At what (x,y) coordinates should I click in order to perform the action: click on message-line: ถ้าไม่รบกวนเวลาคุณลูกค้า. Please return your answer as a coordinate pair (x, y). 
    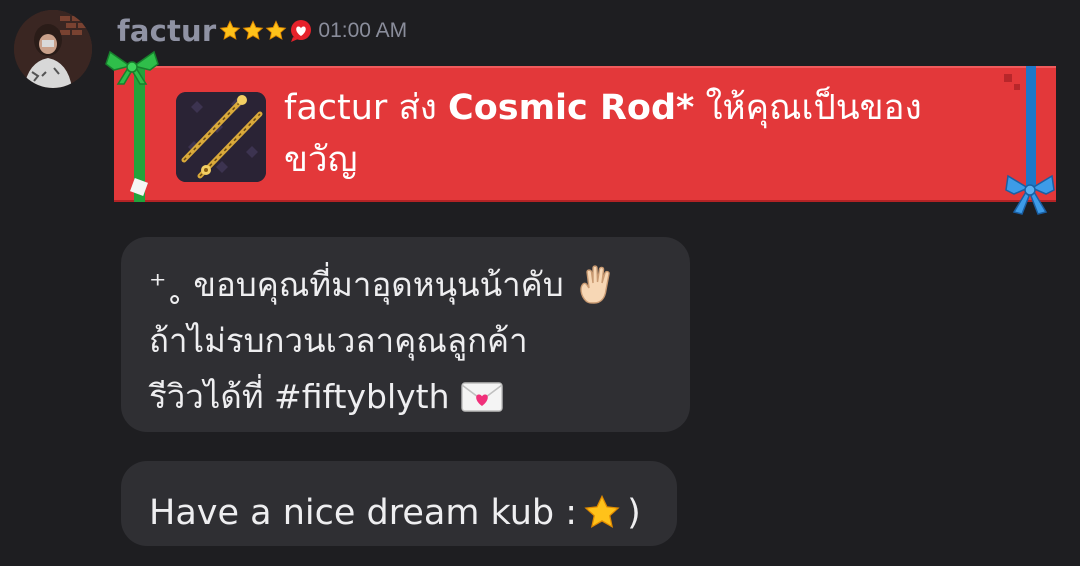
    Looking at the image, I should click on (405, 341).